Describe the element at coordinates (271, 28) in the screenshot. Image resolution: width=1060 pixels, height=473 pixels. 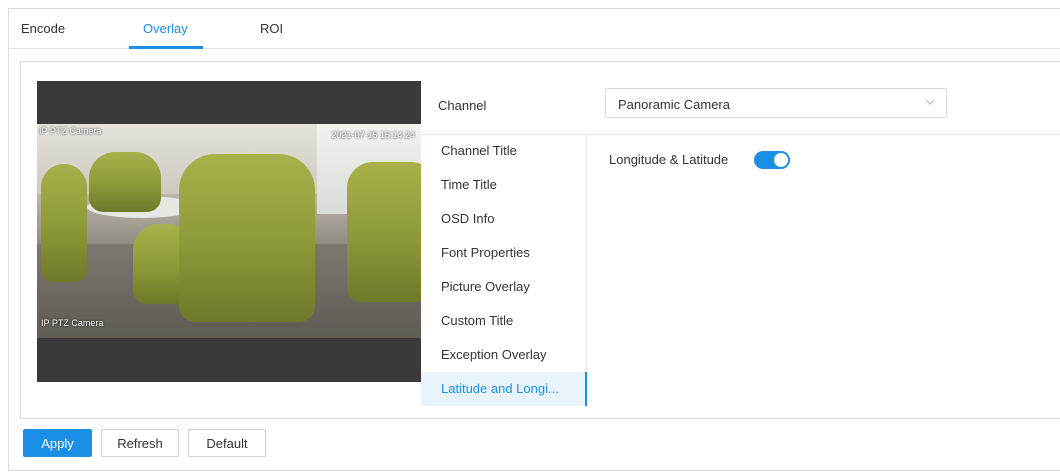
I see `tab-roi: ROI` at that location.